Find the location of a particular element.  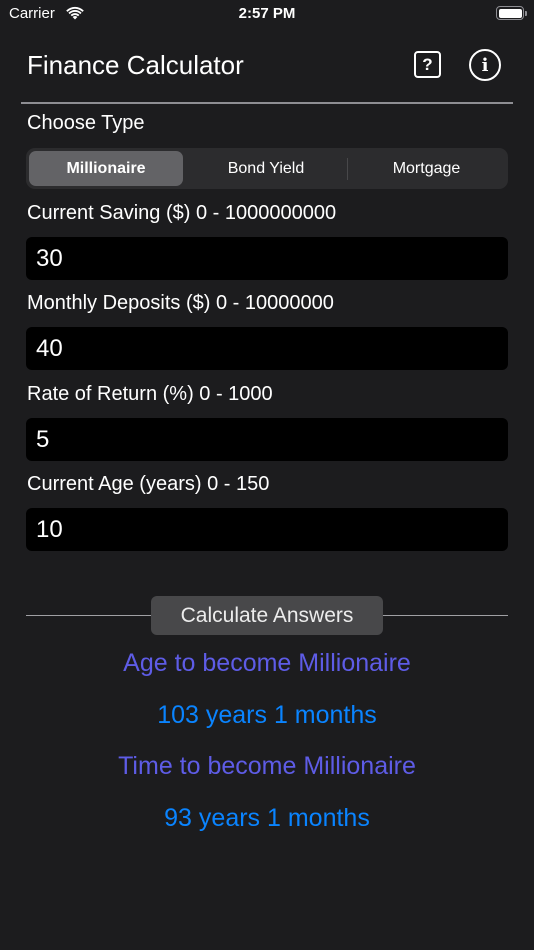

monthly-deposits-input is located at coordinates (267, 348).